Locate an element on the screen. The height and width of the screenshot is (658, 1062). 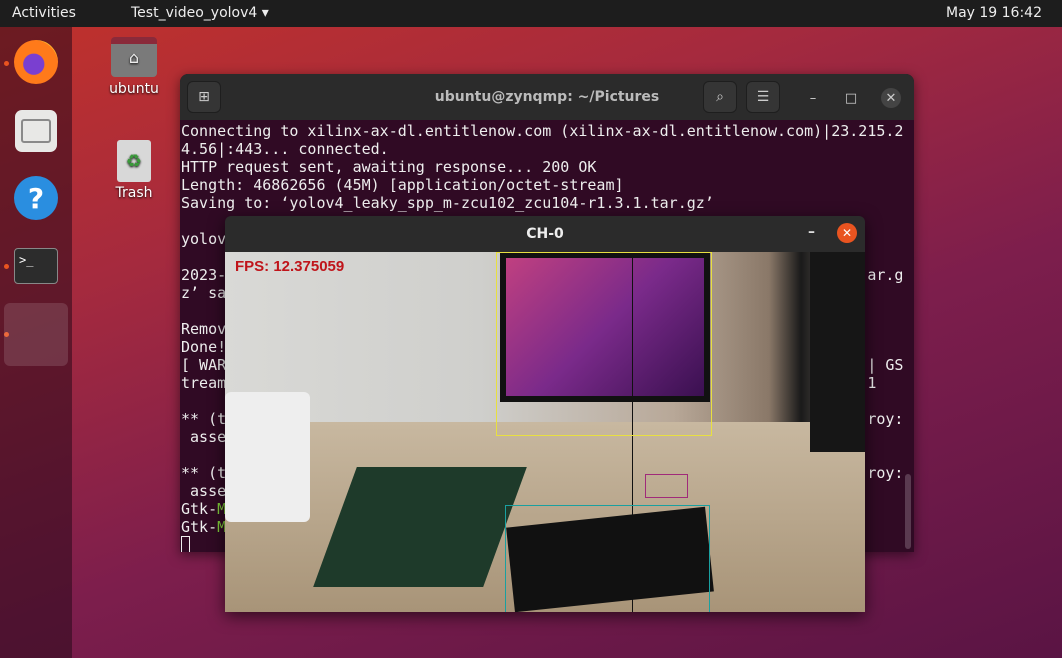
minimize-icon: – is located at coordinates (813, 98).